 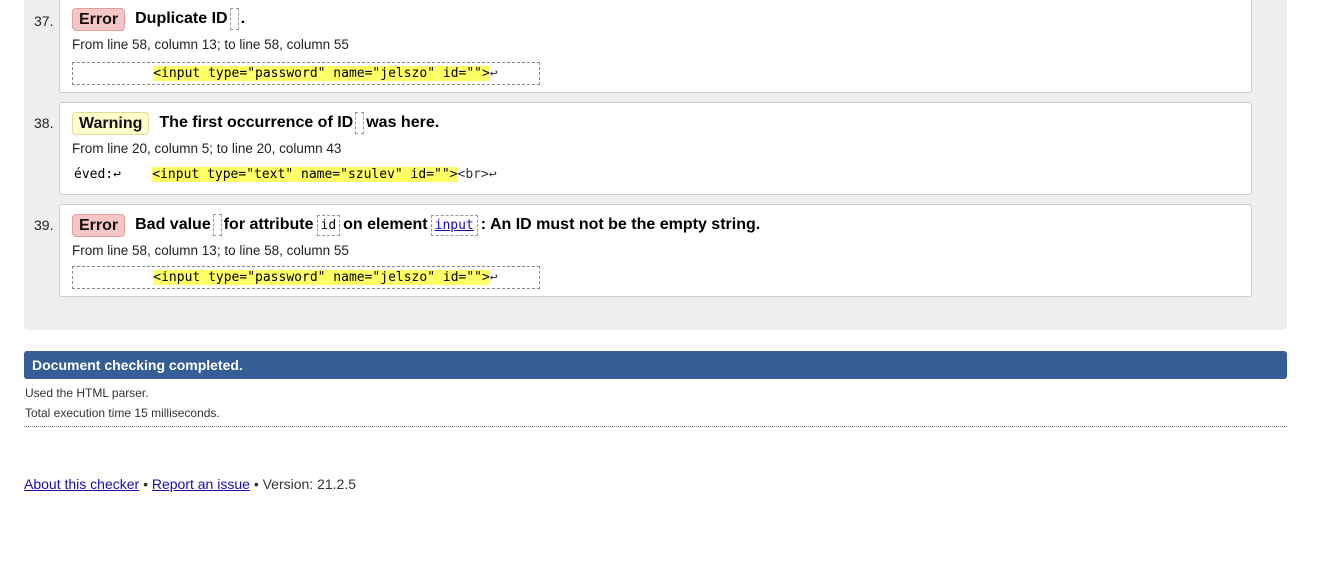 I want to click on message-text: The first occurrence of ID, so click(x=256, y=122).